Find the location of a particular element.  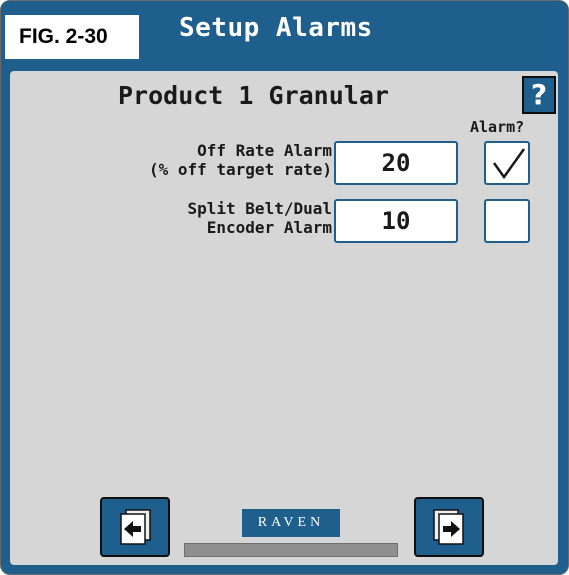

figure-label: FIG. 2-30 is located at coordinates (72, 37).